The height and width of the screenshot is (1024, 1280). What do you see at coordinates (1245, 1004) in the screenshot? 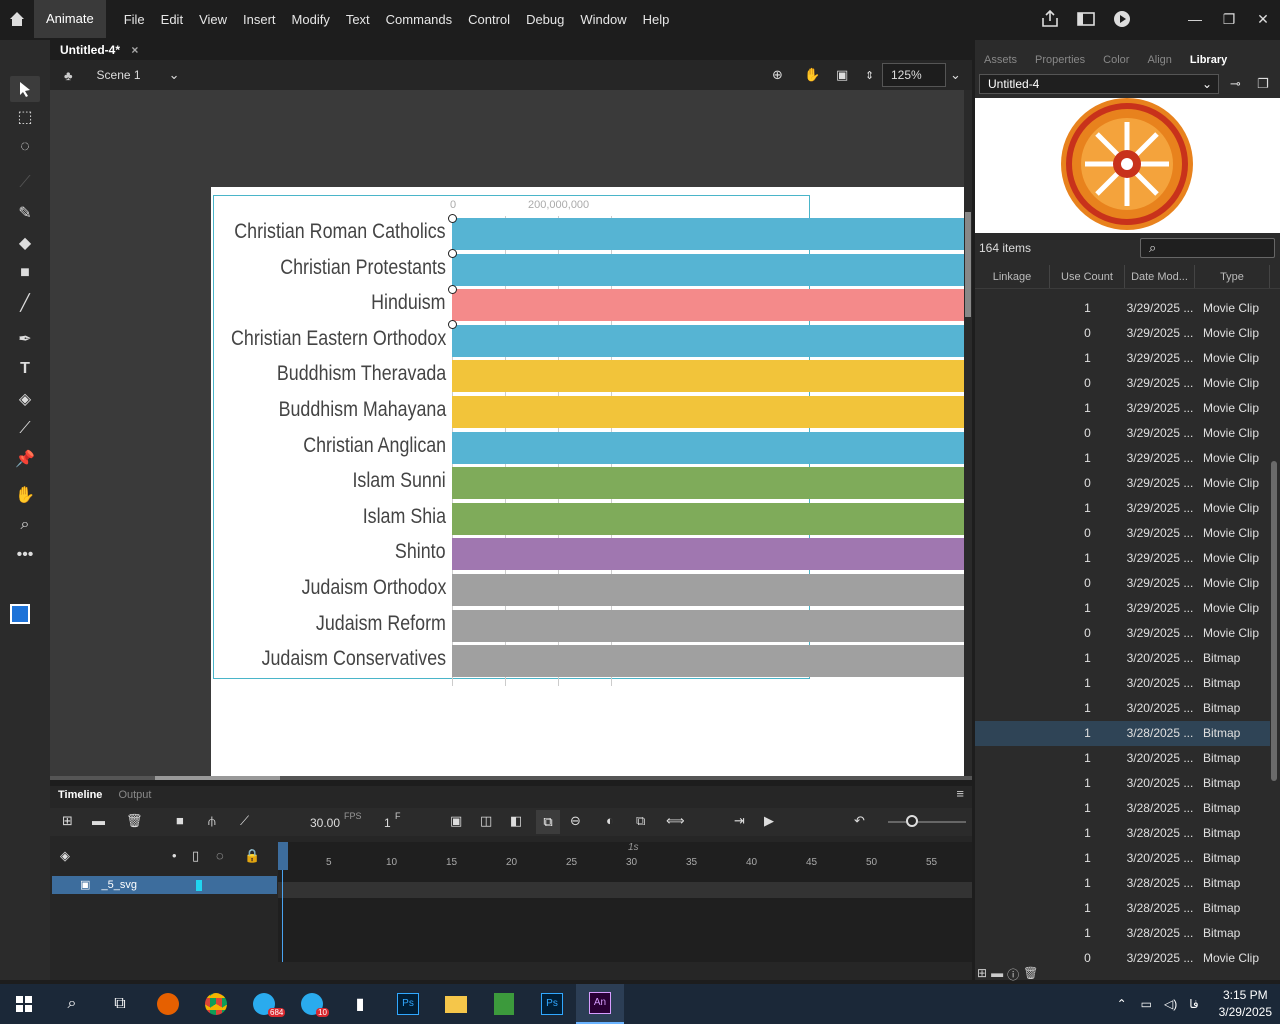
I see `clock: 3:15 PM 3/29/2025` at bounding box center [1245, 1004].